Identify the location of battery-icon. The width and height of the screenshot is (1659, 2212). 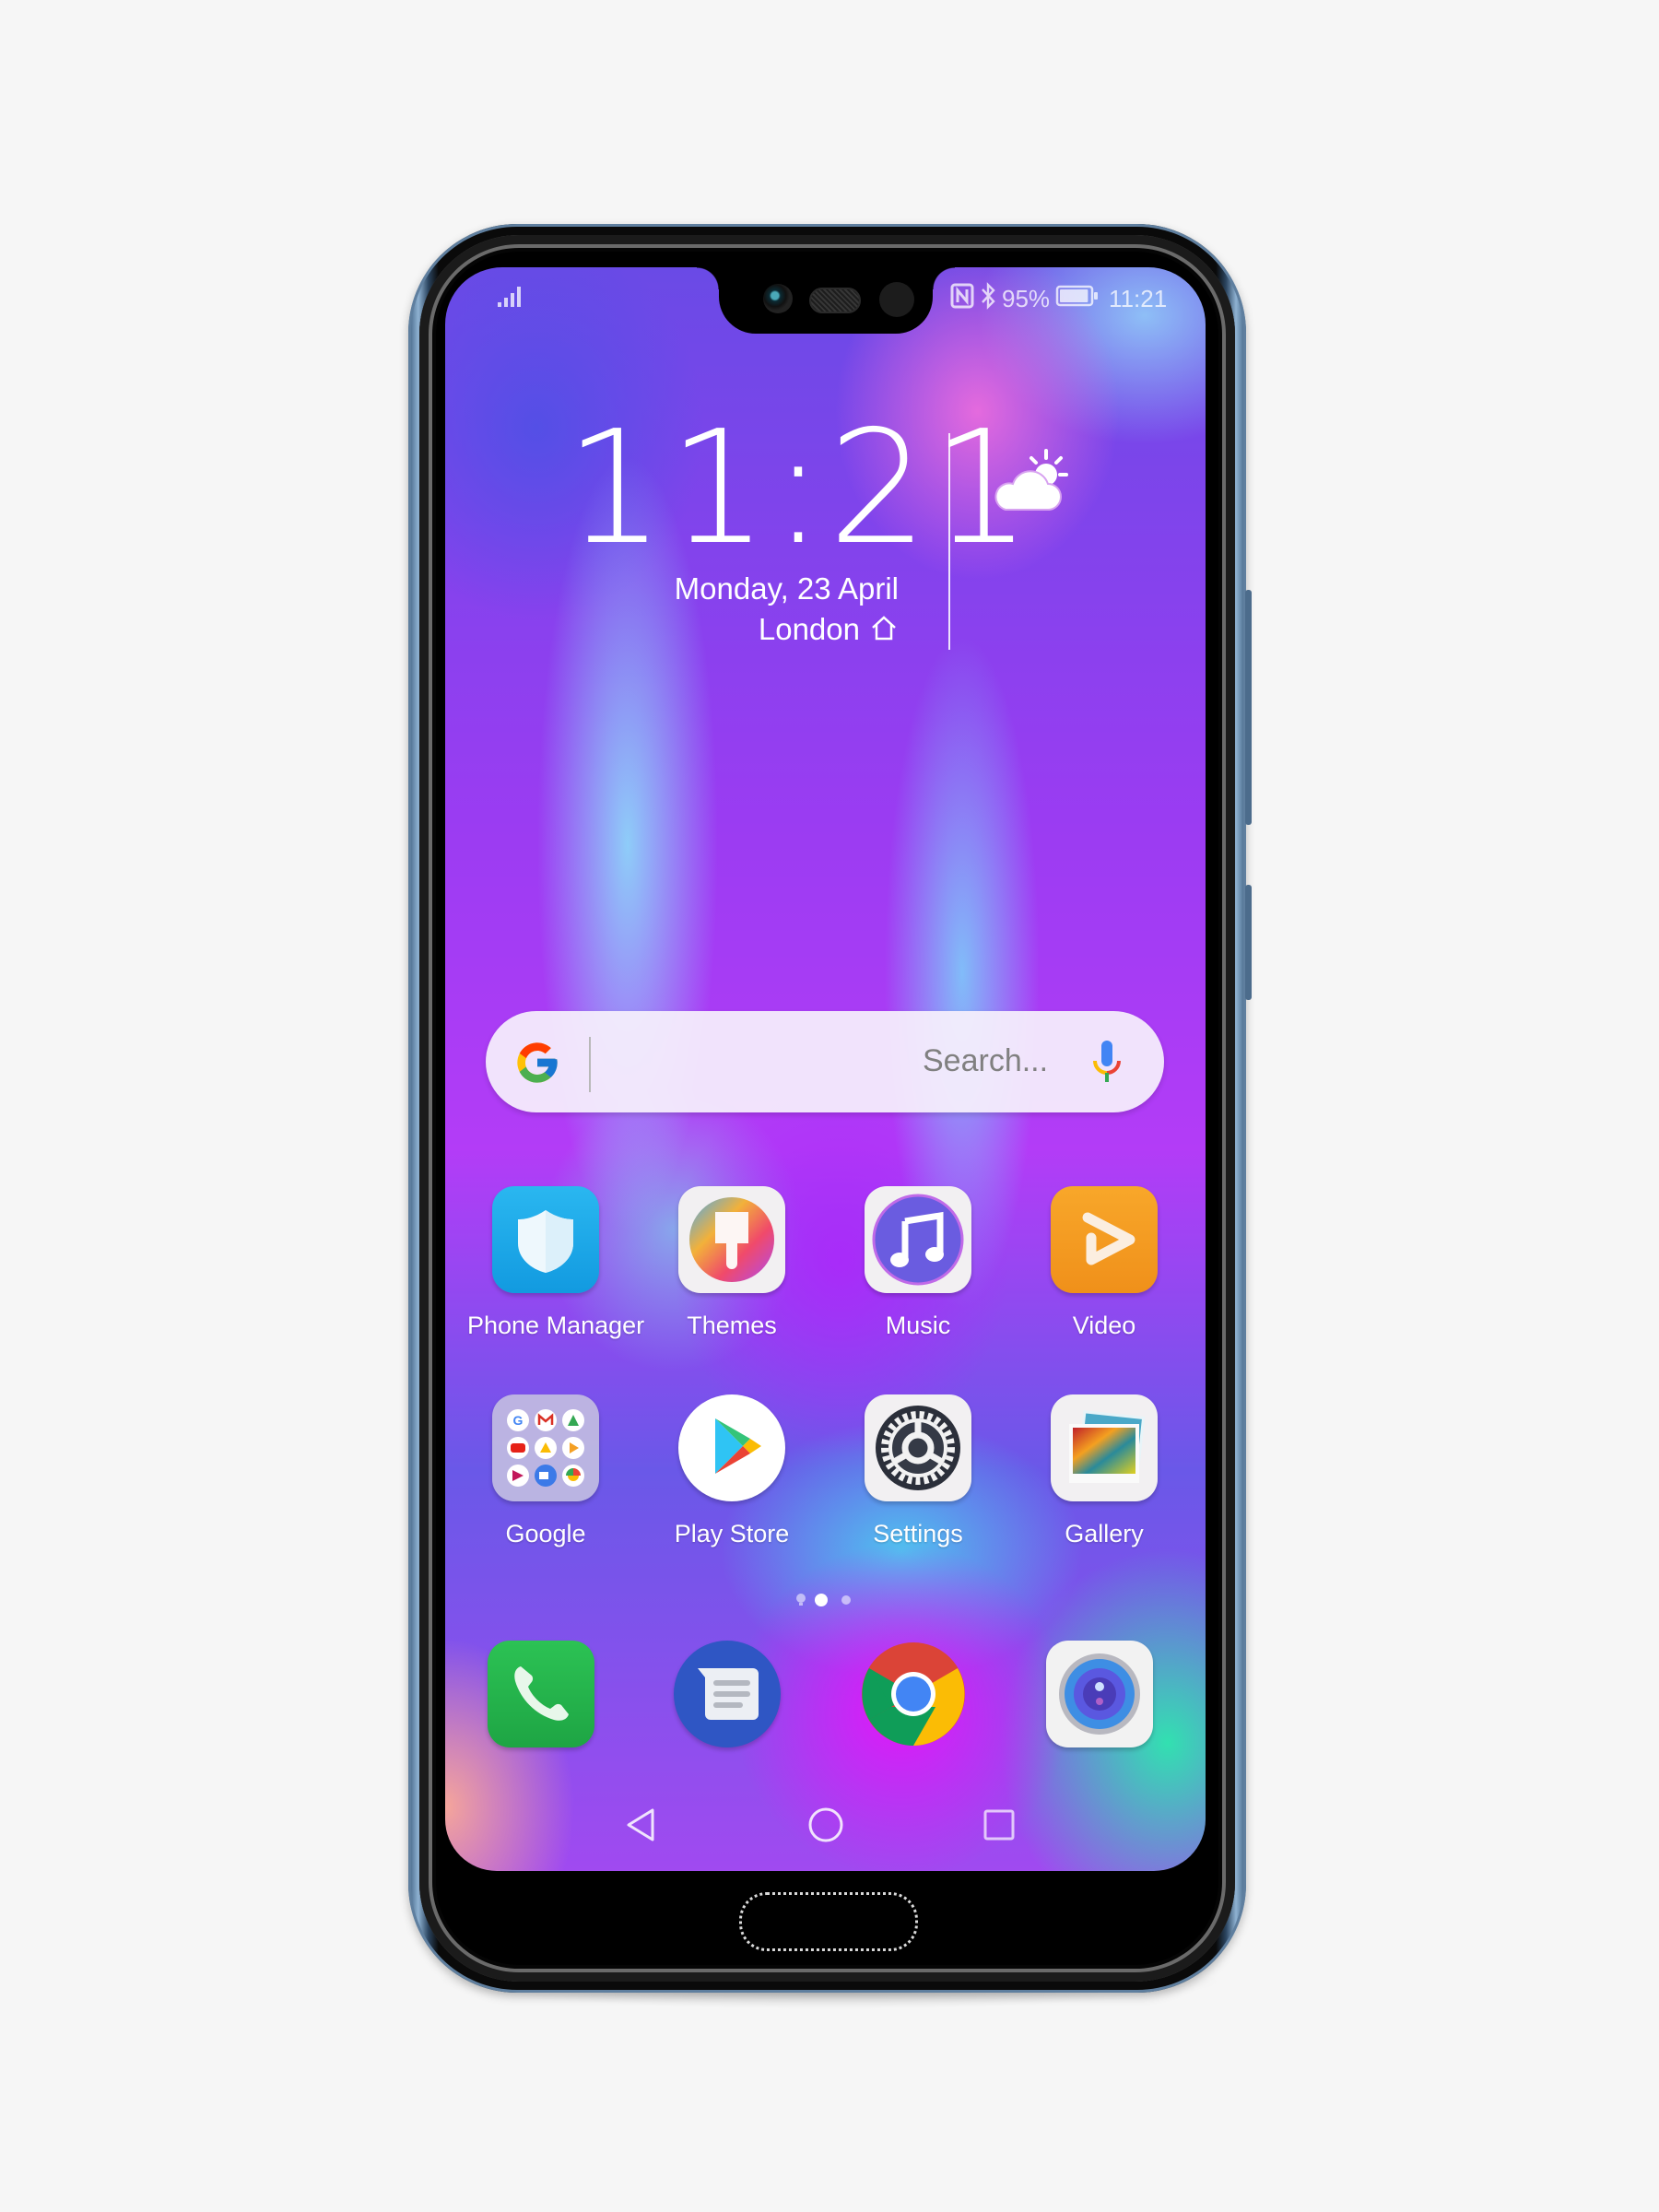
(1077, 299).